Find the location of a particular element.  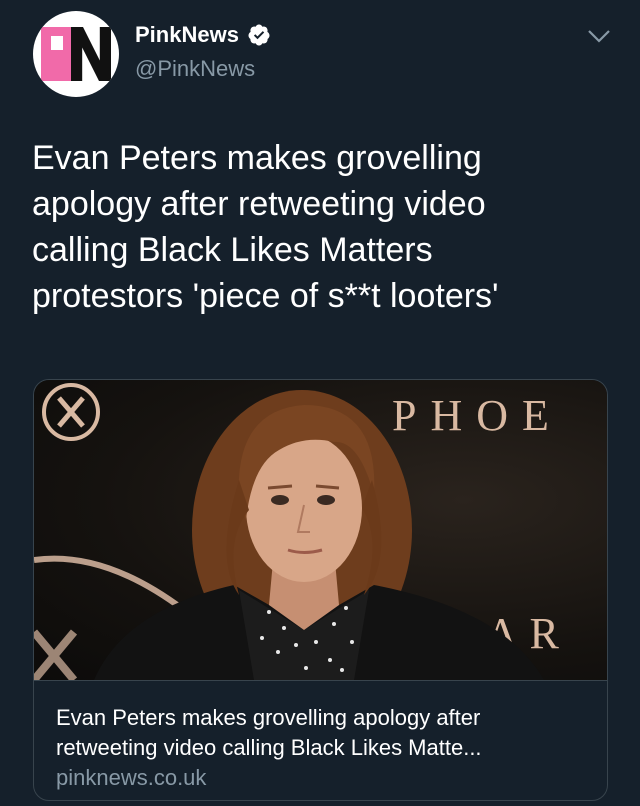

tweet-text-line: apology after retweeting video is located at coordinates (259, 204).